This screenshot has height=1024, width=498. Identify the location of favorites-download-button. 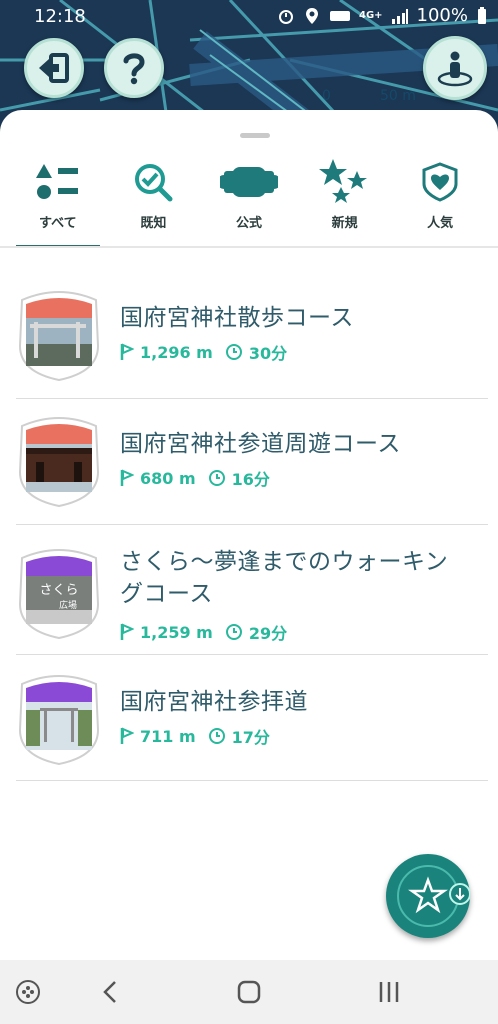
(428, 896).